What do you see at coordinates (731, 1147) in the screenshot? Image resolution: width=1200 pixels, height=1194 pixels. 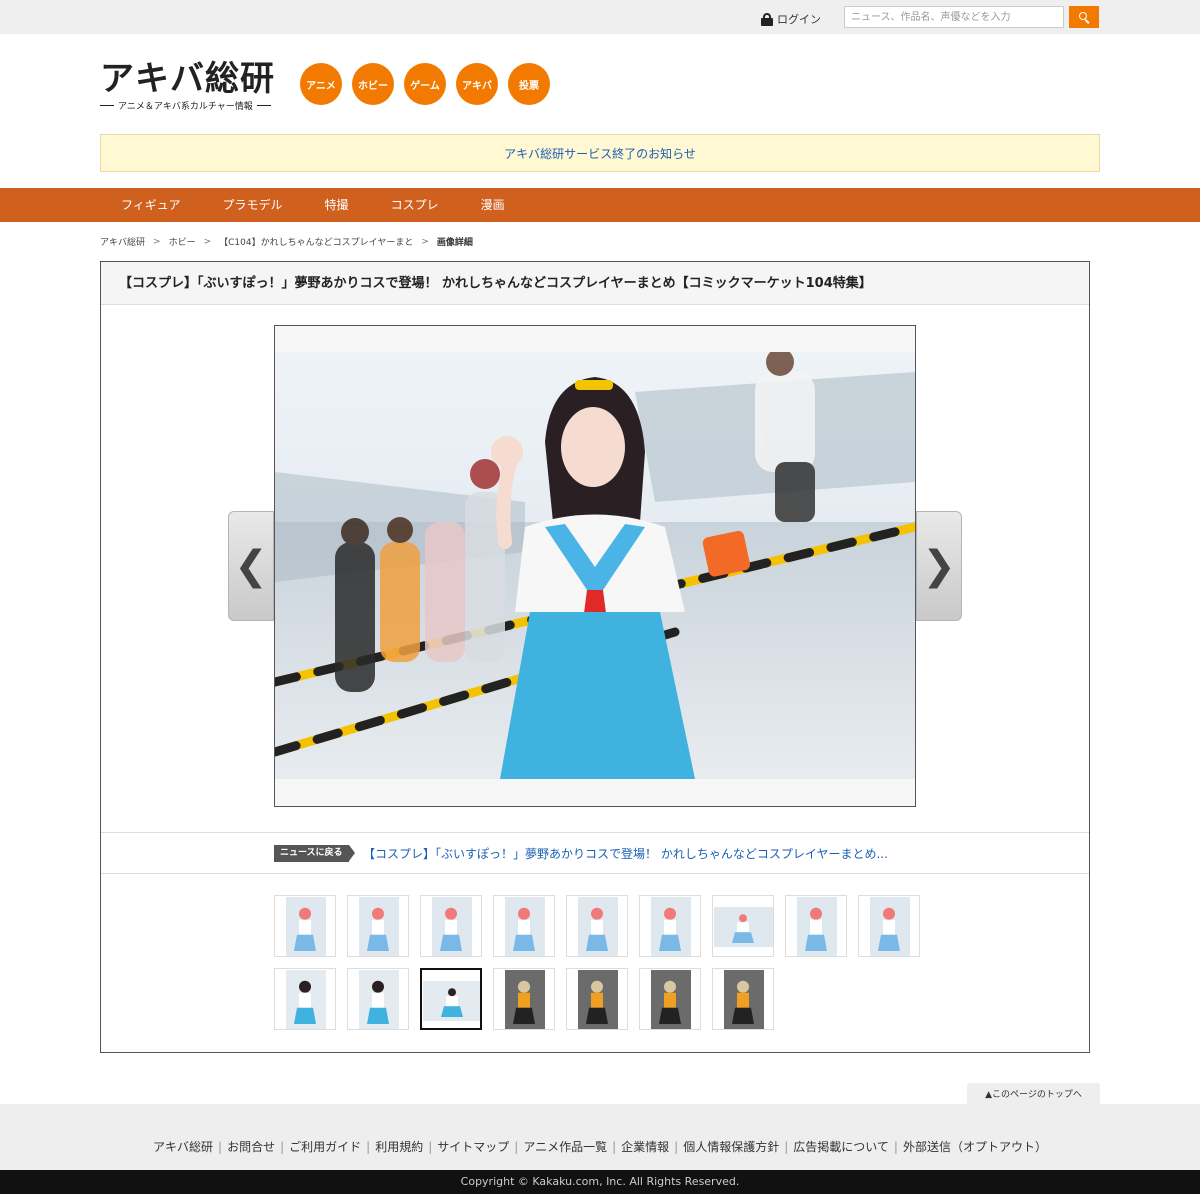 I see `footer-link: 個人情報保護方針` at bounding box center [731, 1147].